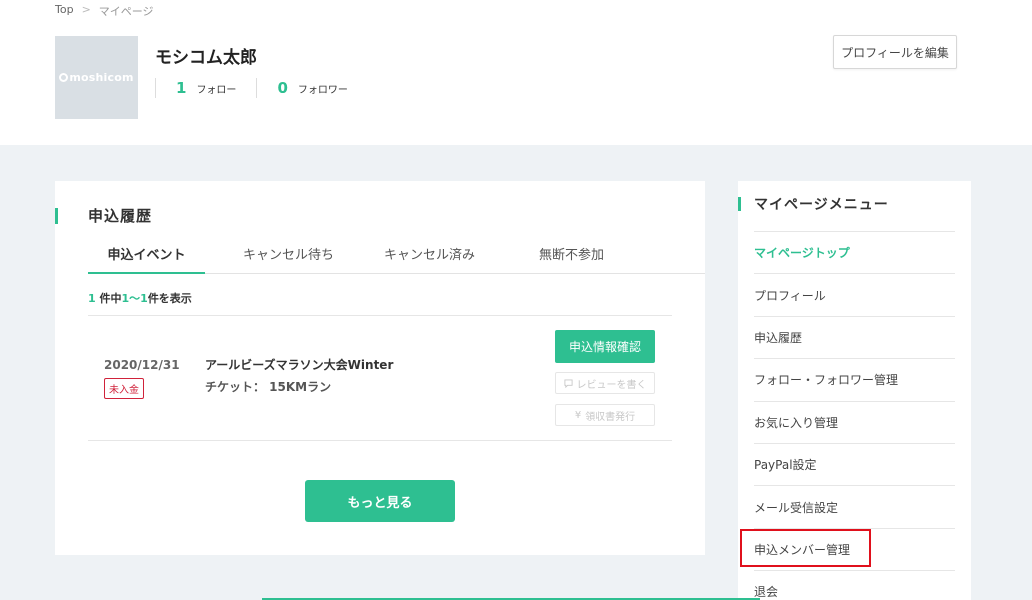 Image resolution: width=1032 pixels, height=600 pixels. Describe the element at coordinates (140, 298) in the screenshot. I see `result-count: 1 件中1〜1件を表示` at that location.